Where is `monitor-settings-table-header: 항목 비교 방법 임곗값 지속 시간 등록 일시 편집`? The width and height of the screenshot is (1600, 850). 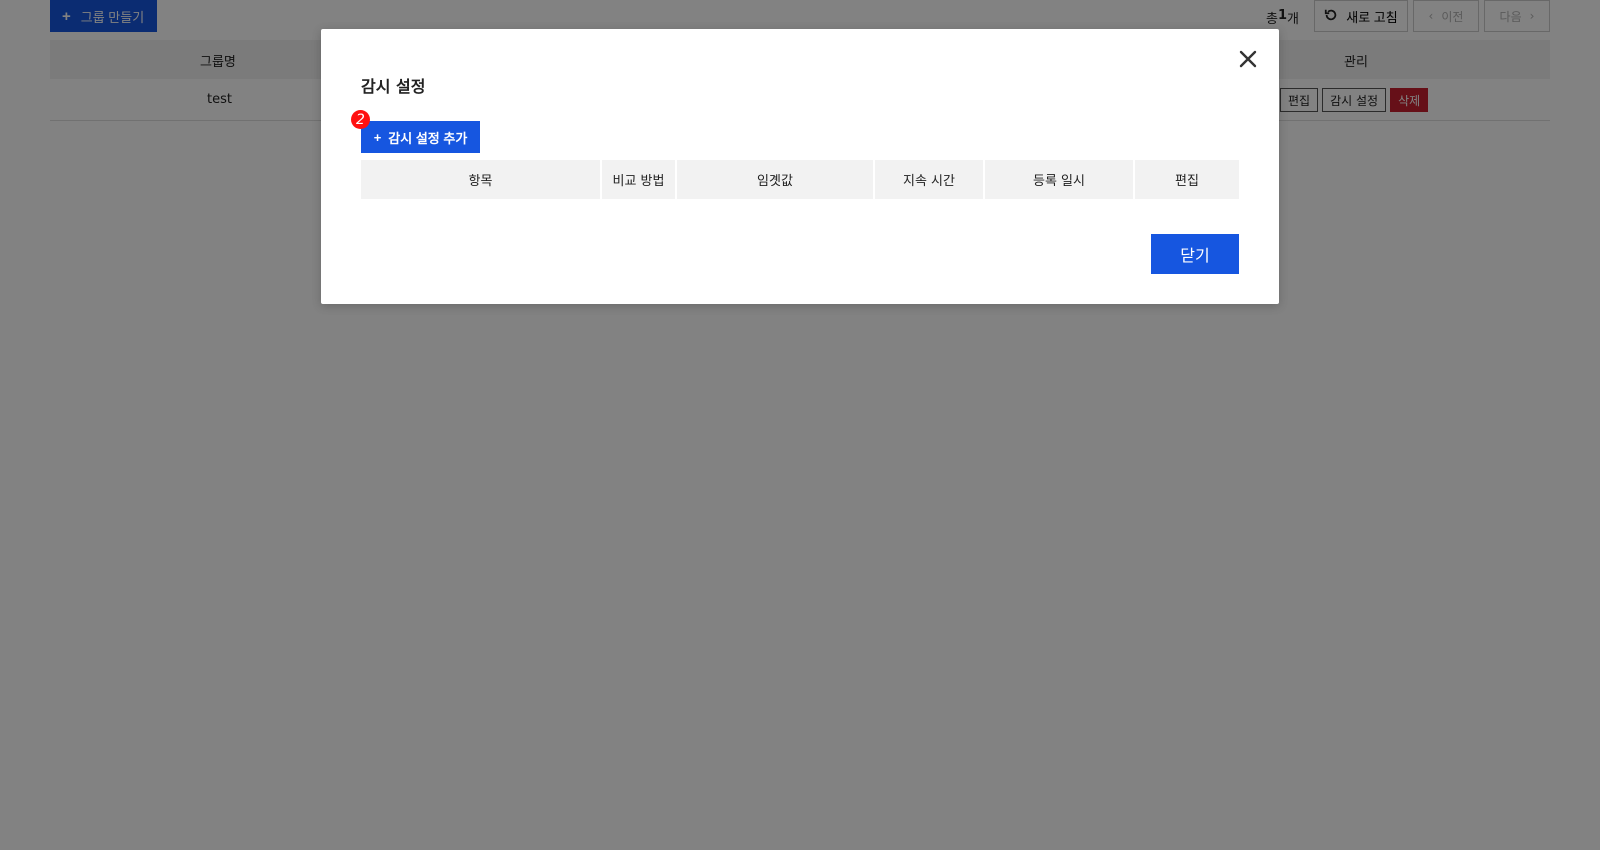 monitor-settings-table-header: 항목 비교 방법 임곗값 지속 시간 등록 일시 편집 is located at coordinates (800, 179).